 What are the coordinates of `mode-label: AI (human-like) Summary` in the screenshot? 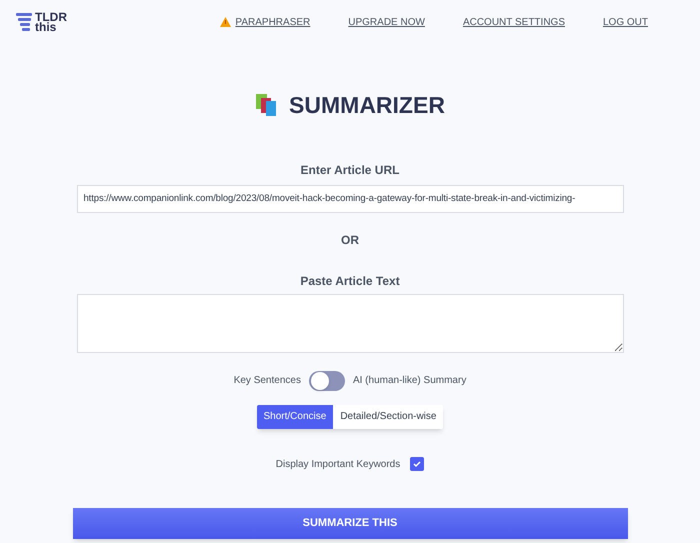 It's located at (409, 381).